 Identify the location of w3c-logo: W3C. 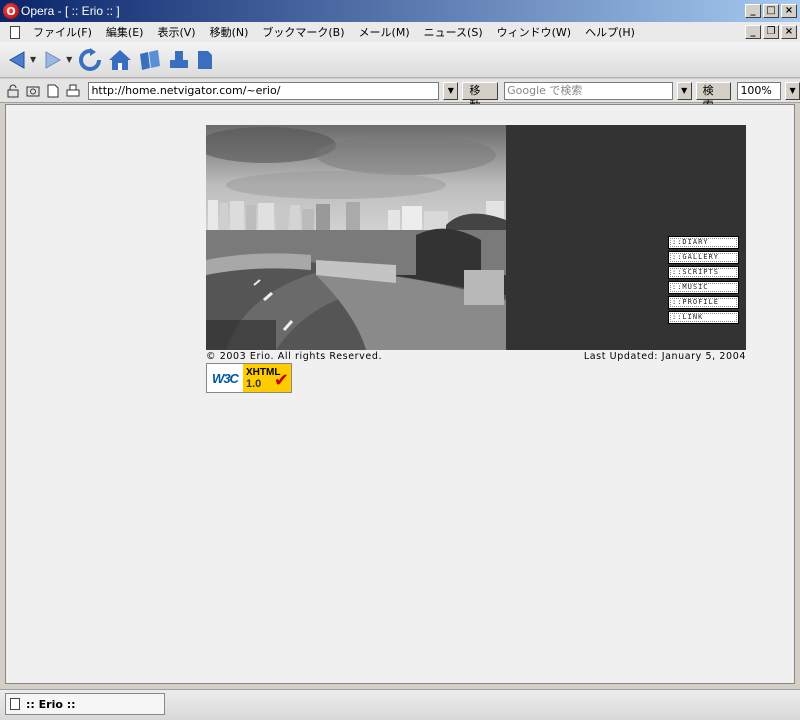
(225, 378).